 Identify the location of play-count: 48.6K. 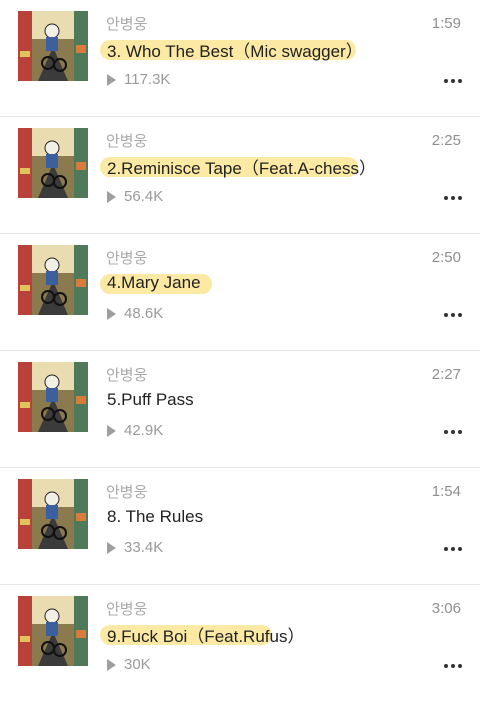
(135, 313).